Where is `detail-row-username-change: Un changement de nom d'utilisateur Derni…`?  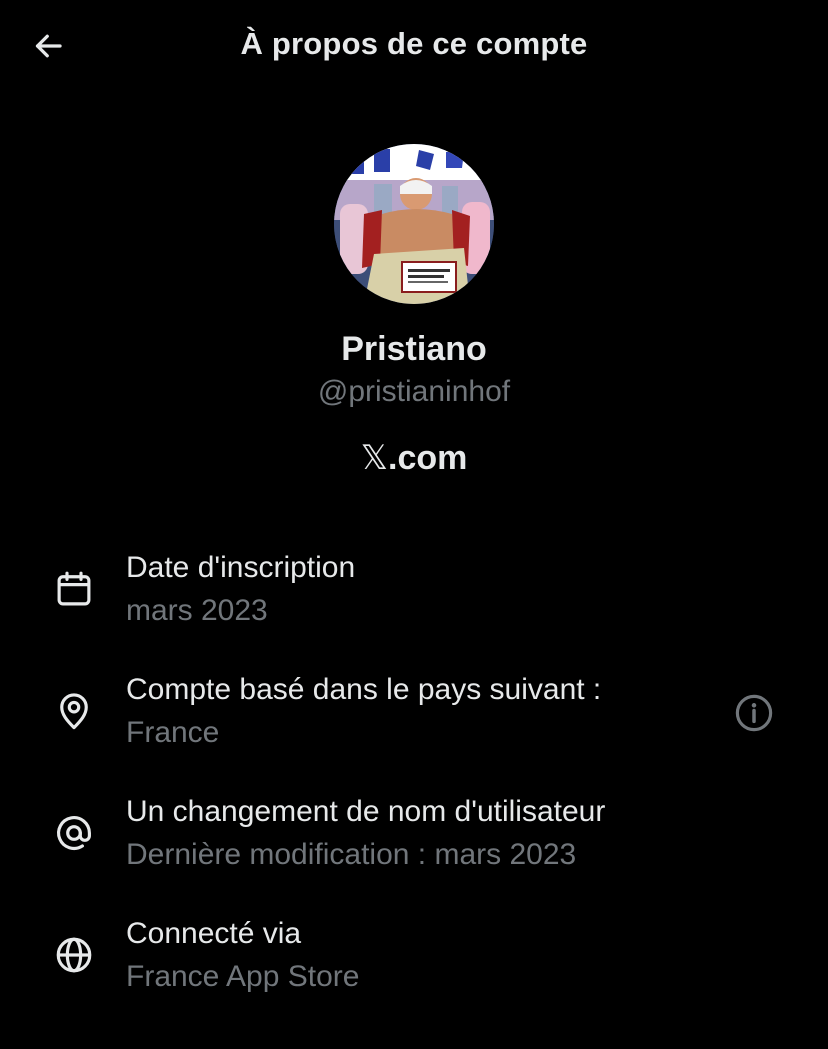
detail-row-username-change: Un changement de nom d'utilisateur Derni… is located at coordinates (414, 839).